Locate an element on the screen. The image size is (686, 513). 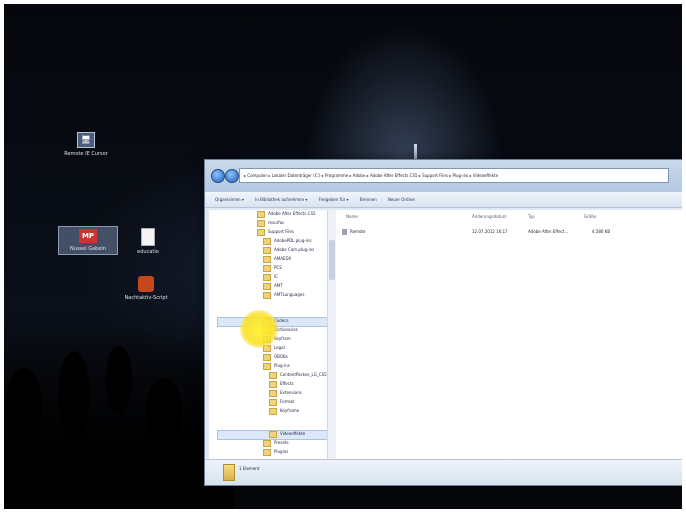
back-button is located at coordinates (218, 176).